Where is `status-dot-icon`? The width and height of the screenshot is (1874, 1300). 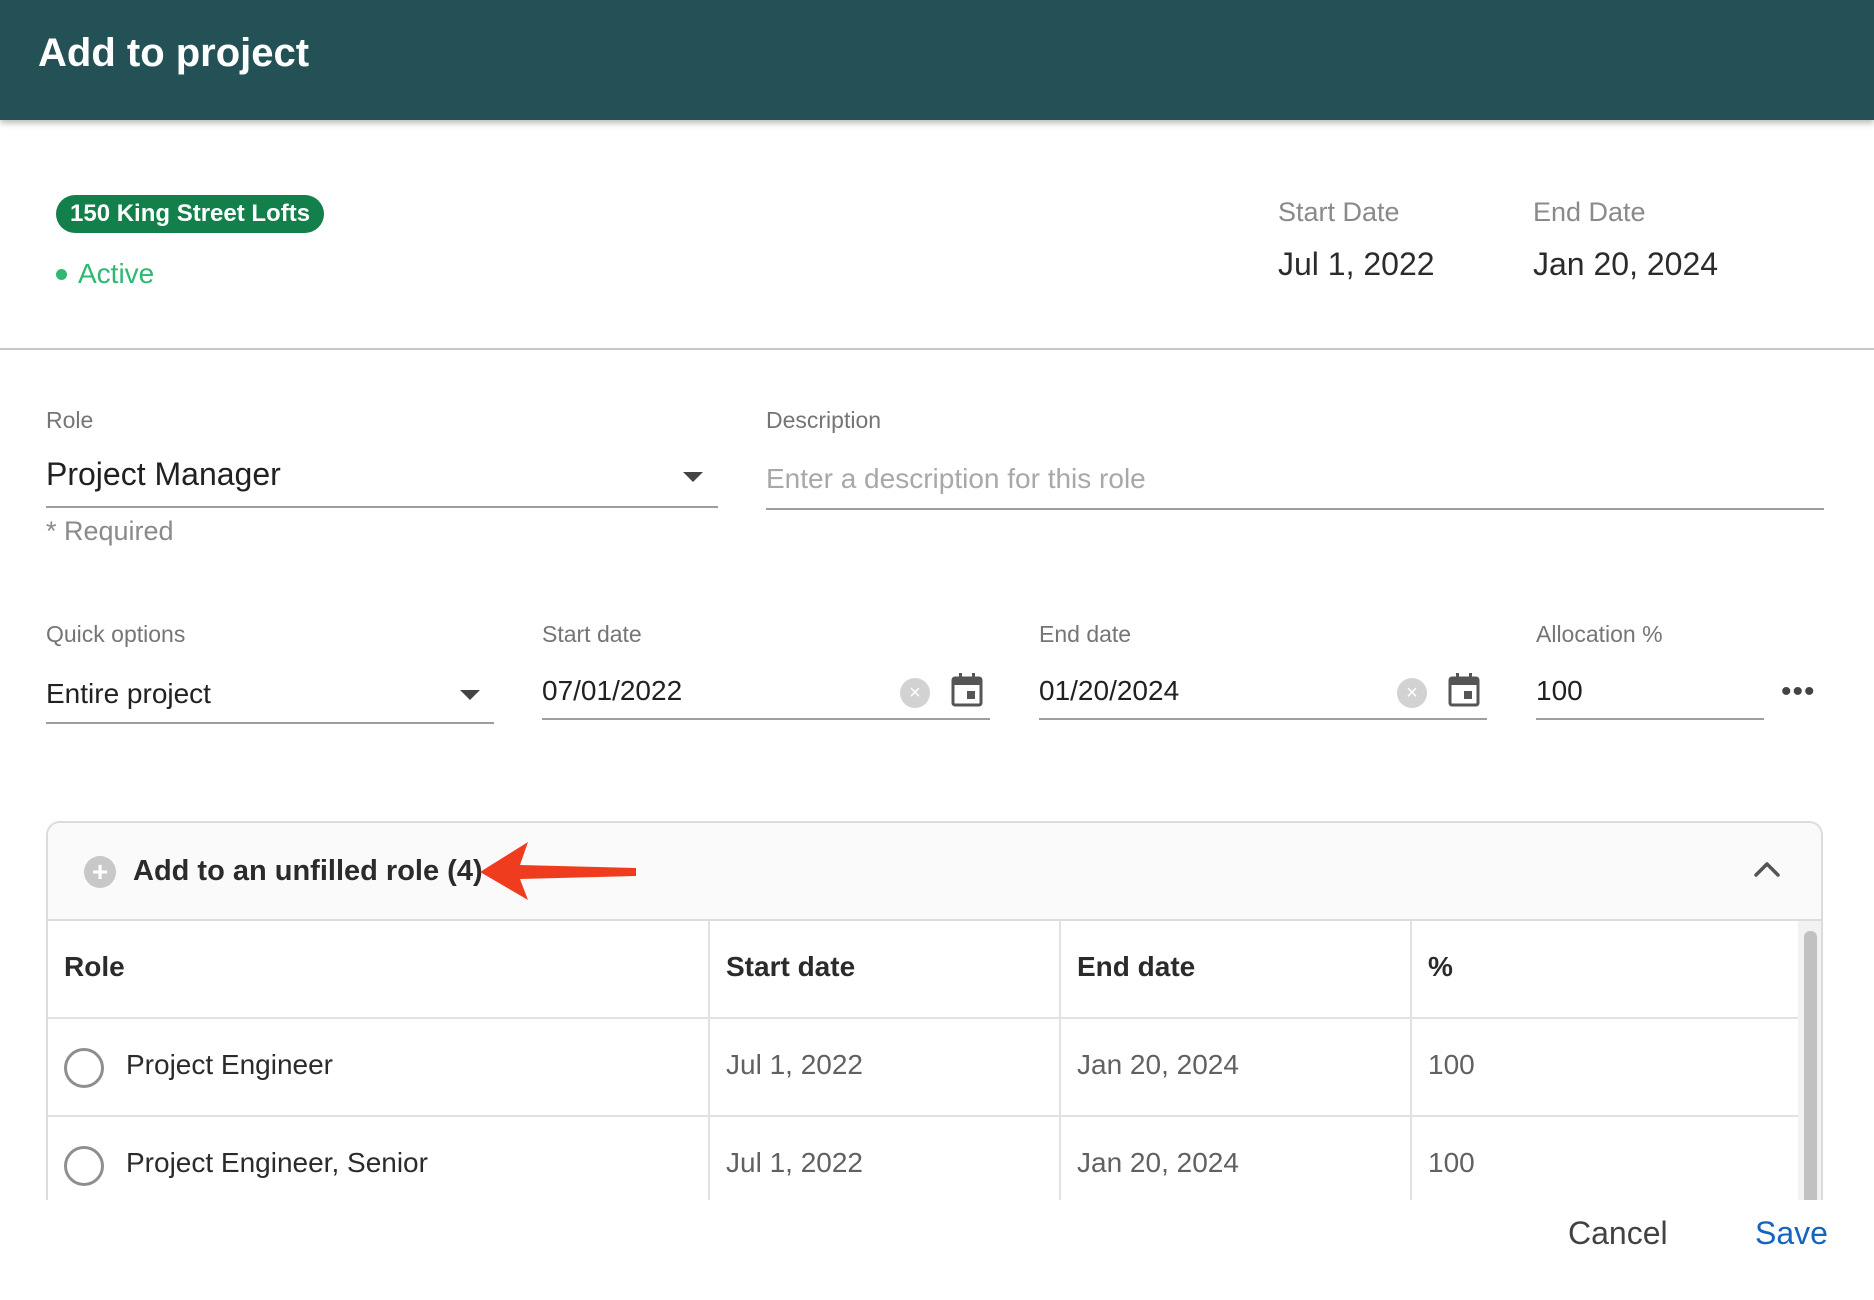
status-dot-icon is located at coordinates (61, 274).